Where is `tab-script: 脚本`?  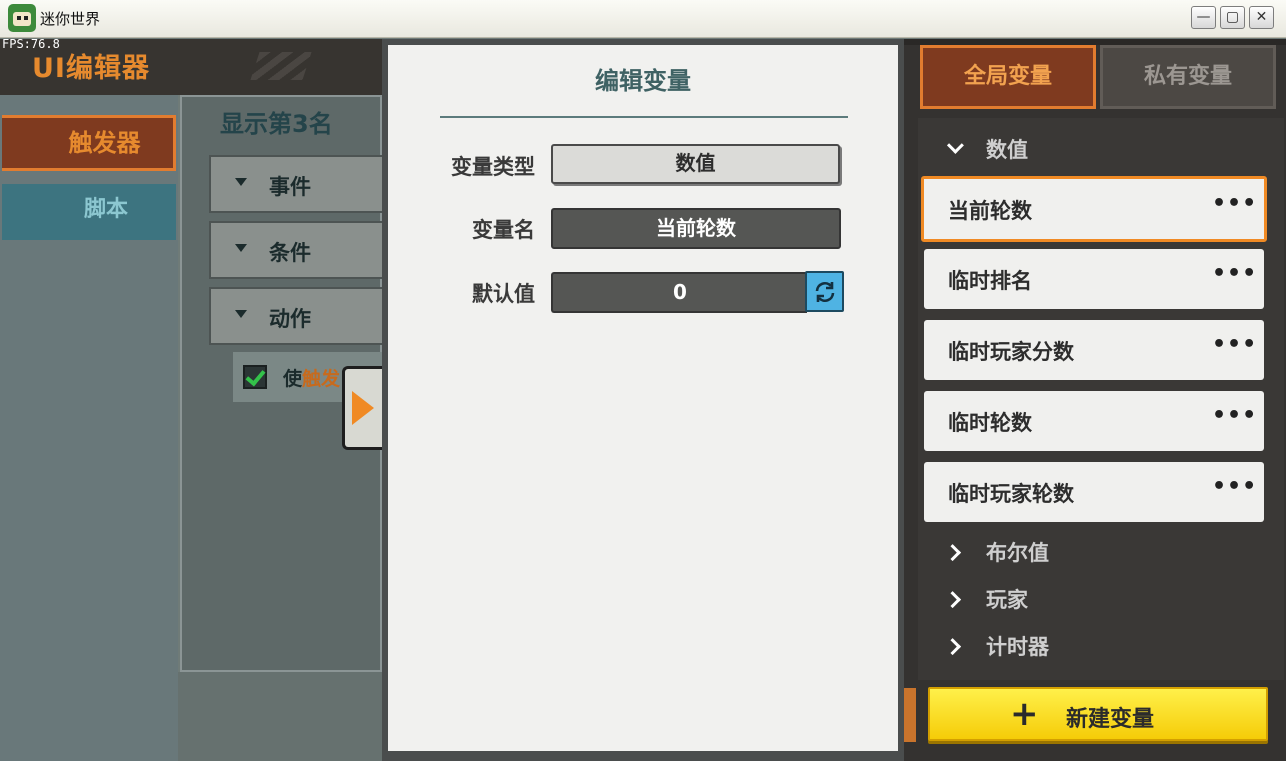 tab-script: 脚本 is located at coordinates (89, 212).